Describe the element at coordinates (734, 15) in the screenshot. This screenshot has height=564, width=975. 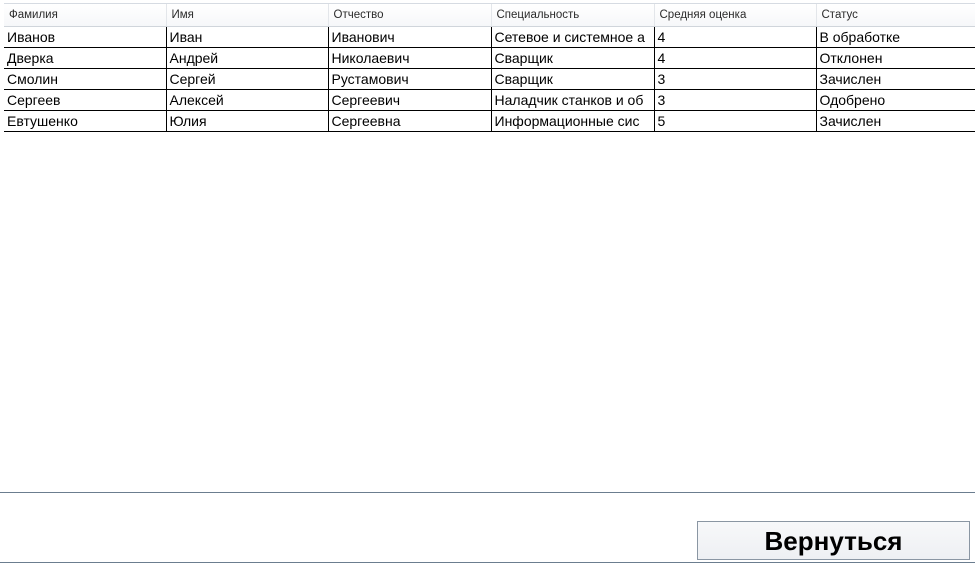
I see `column-header-average-grade: Средняя оценка` at that location.